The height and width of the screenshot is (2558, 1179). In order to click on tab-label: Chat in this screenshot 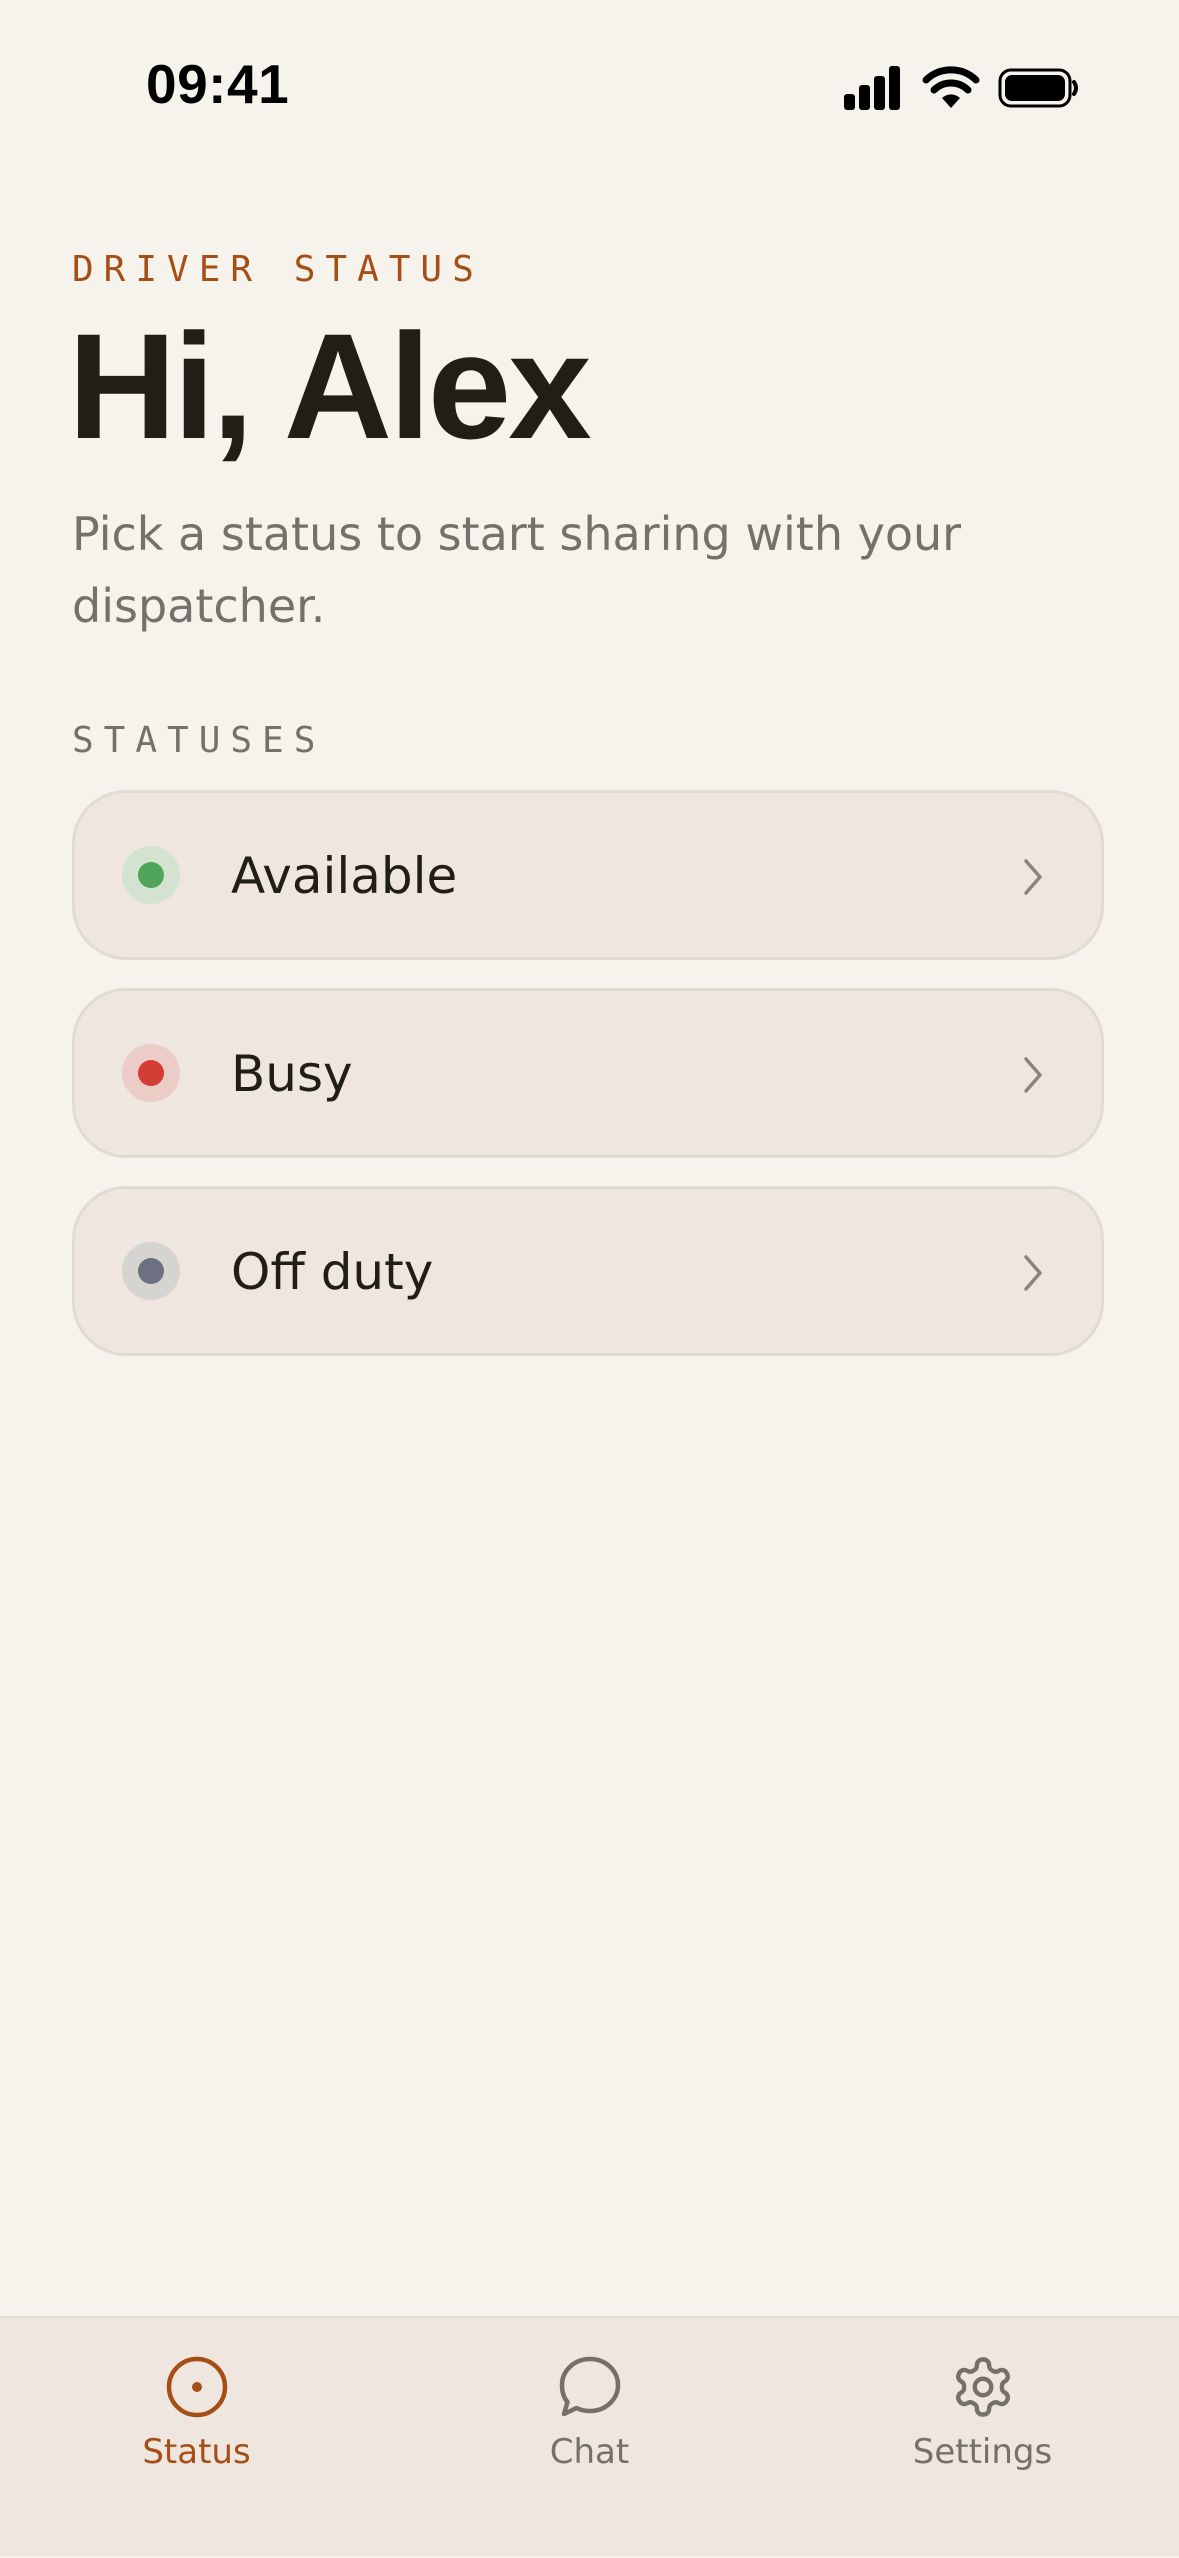, I will do `click(589, 2452)`.